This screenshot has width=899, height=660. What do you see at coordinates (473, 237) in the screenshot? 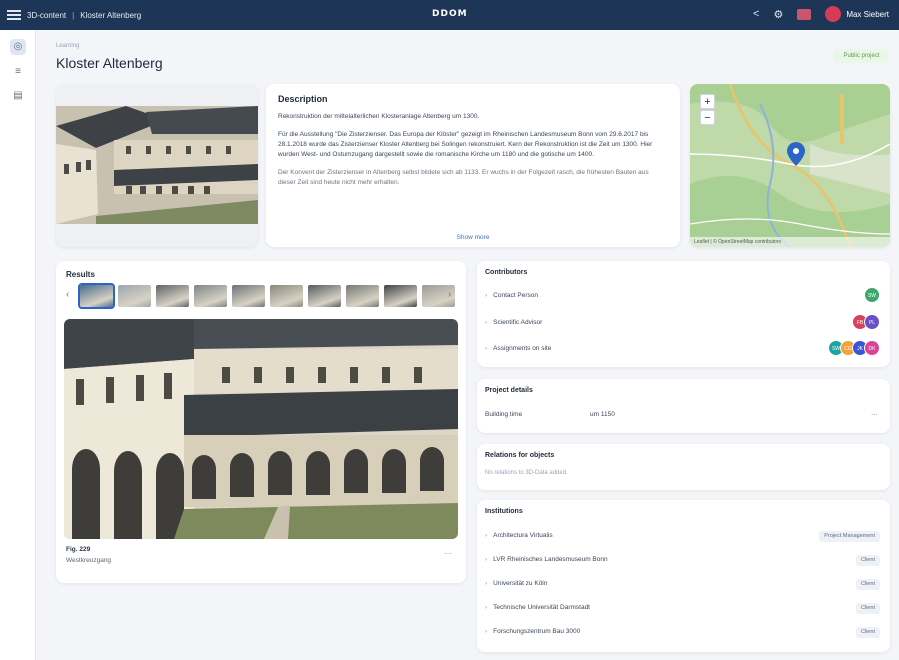
I see `show-more-link: Show more` at bounding box center [473, 237].